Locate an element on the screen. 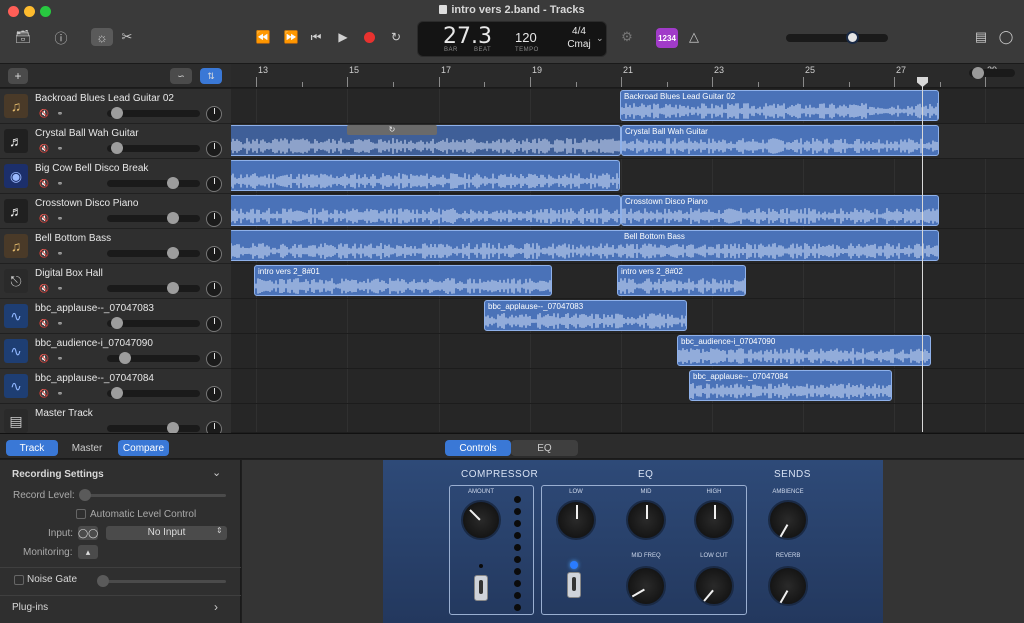 Image resolution: width=1024 pixels, height=623 pixels. audio-region: intro vers 2_8#02 is located at coordinates (681, 280).